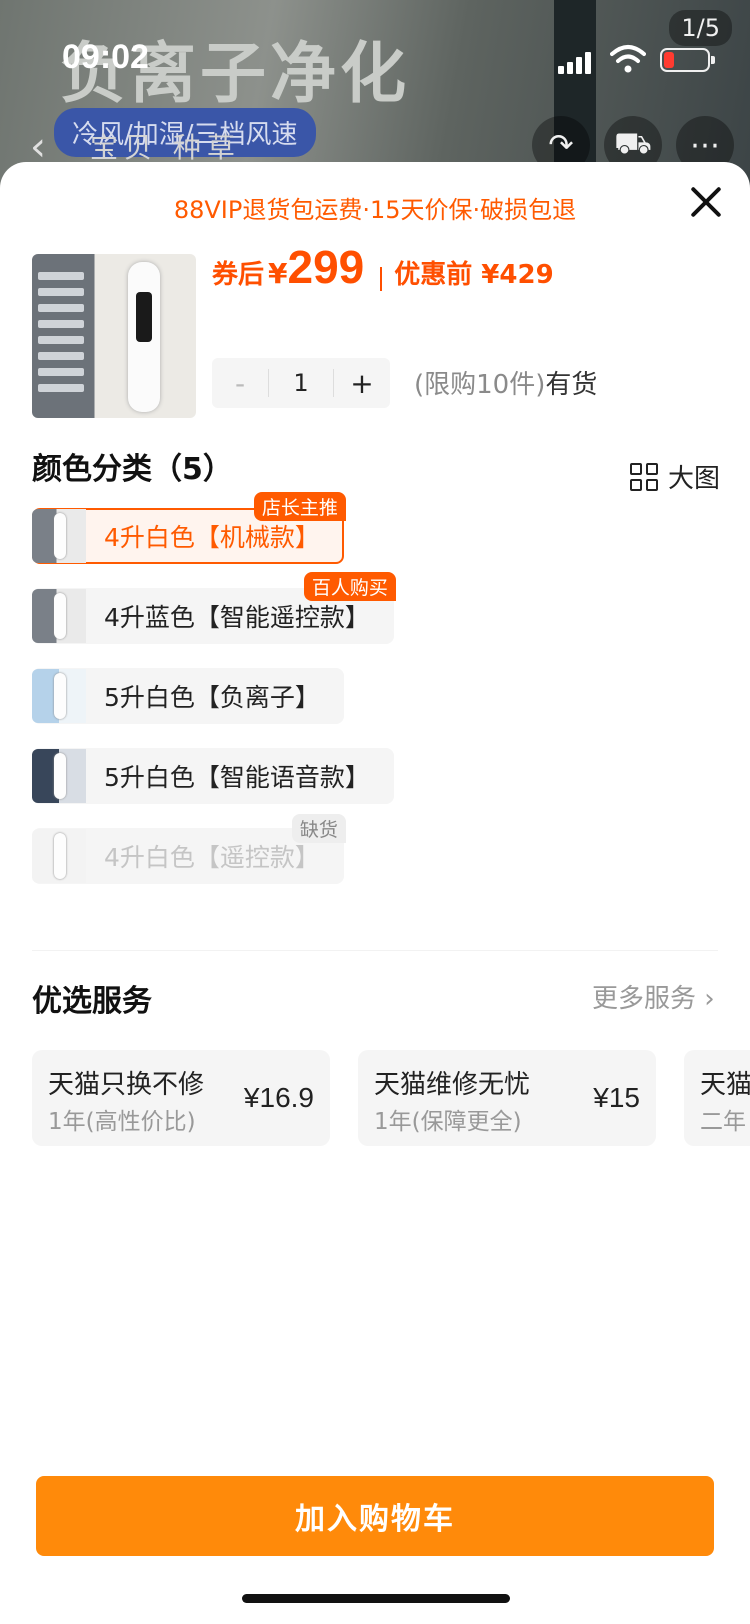 The width and height of the screenshot is (750, 1624). I want to click on home-indicator, so click(376, 1598).